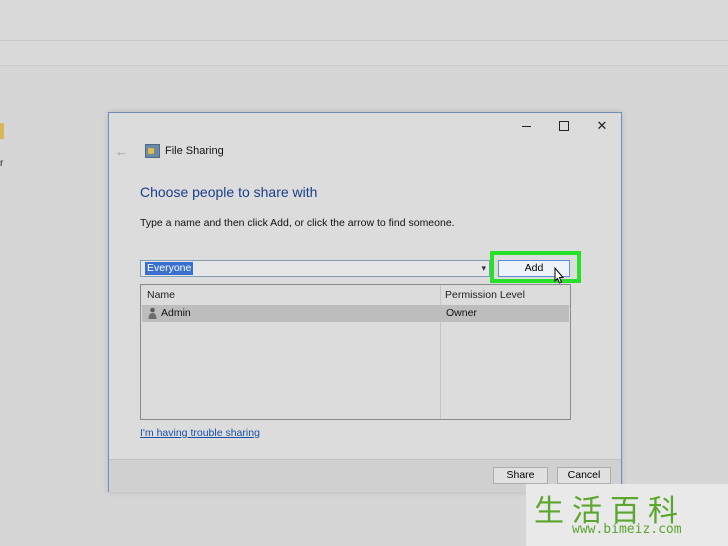 Image resolution: width=728 pixels, height=546 pixels. I want to click on minimize-button, so click(526, 126).